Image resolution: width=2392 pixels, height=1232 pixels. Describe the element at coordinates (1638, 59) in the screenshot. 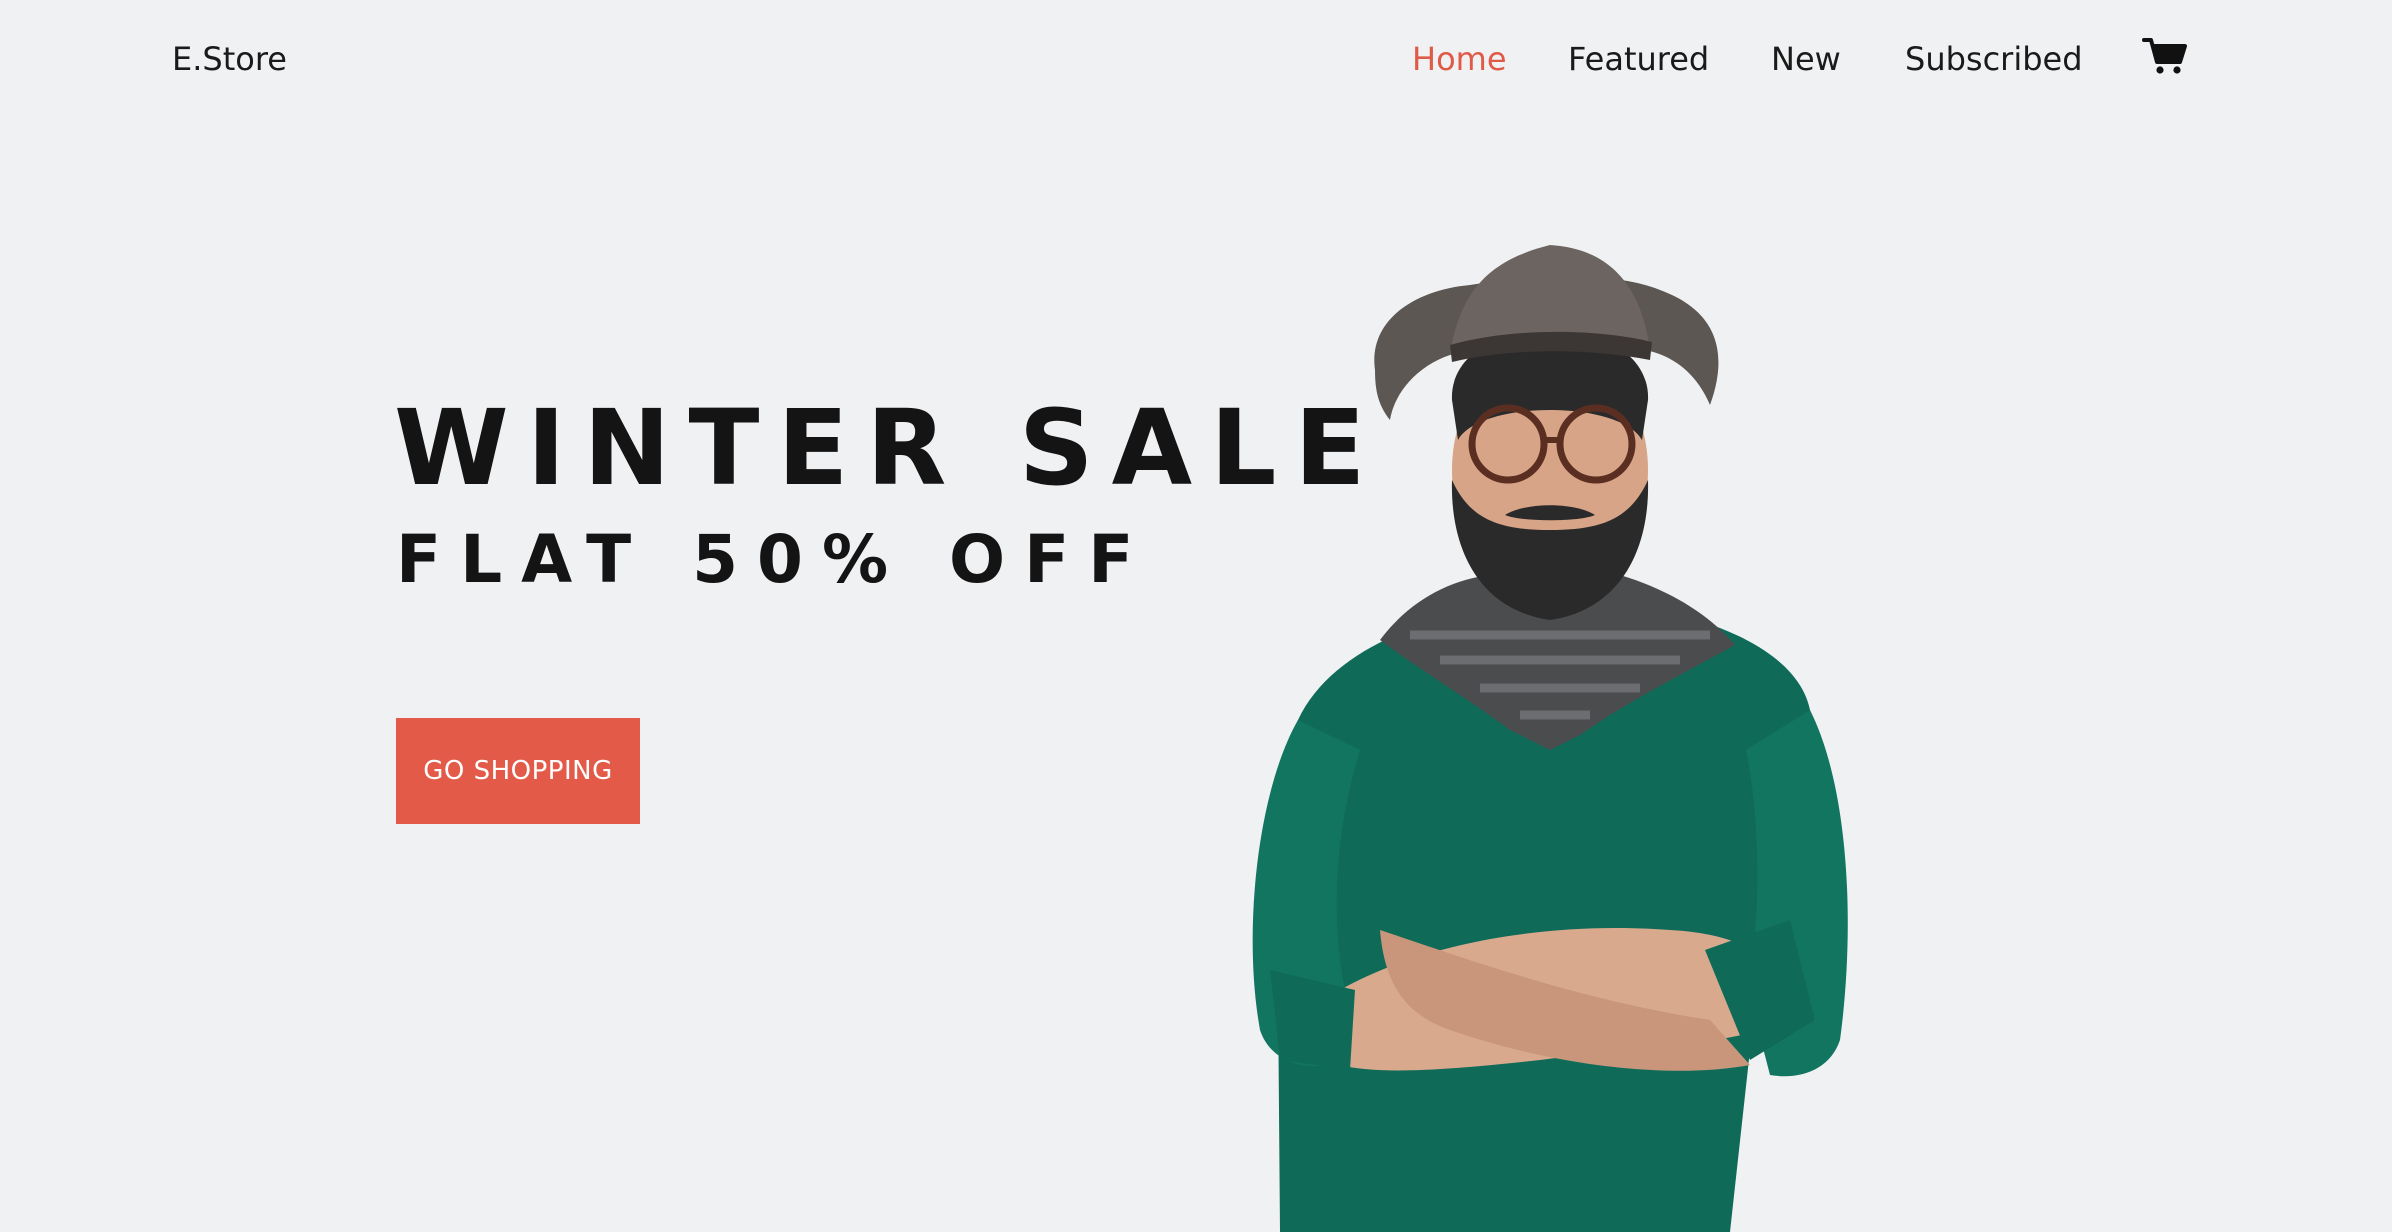

I see `nav-featured: Featured` at that location.